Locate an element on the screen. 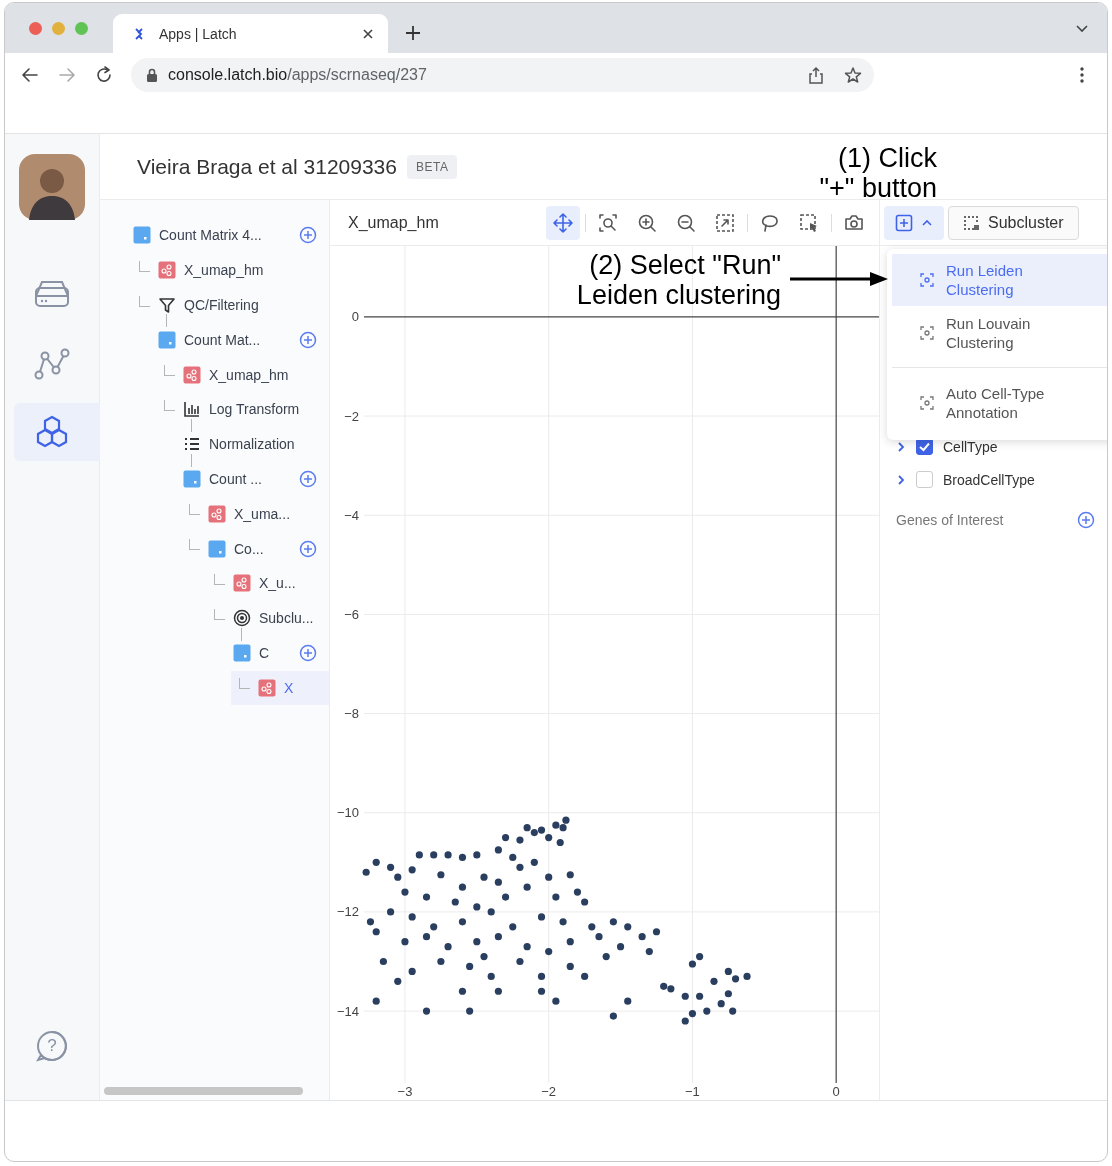 This screenshot has height=1166, width=1112. nav-item is located at coordinates (56, 432).